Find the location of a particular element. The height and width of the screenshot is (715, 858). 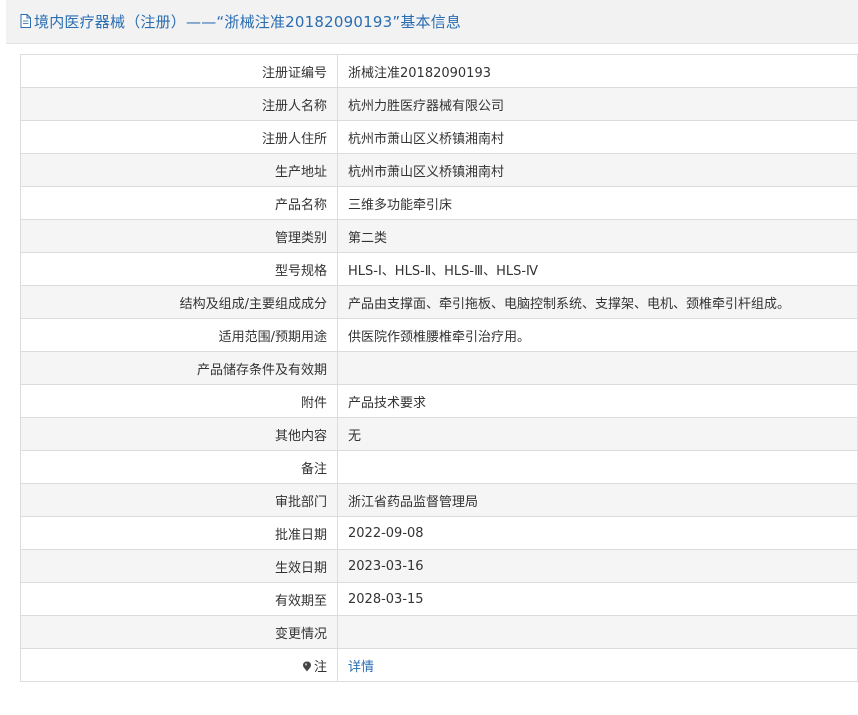

page-title: 境内医疗器械（注册）——“浙械注准20182090193”基本信息 is located at coordinates (248, 22).